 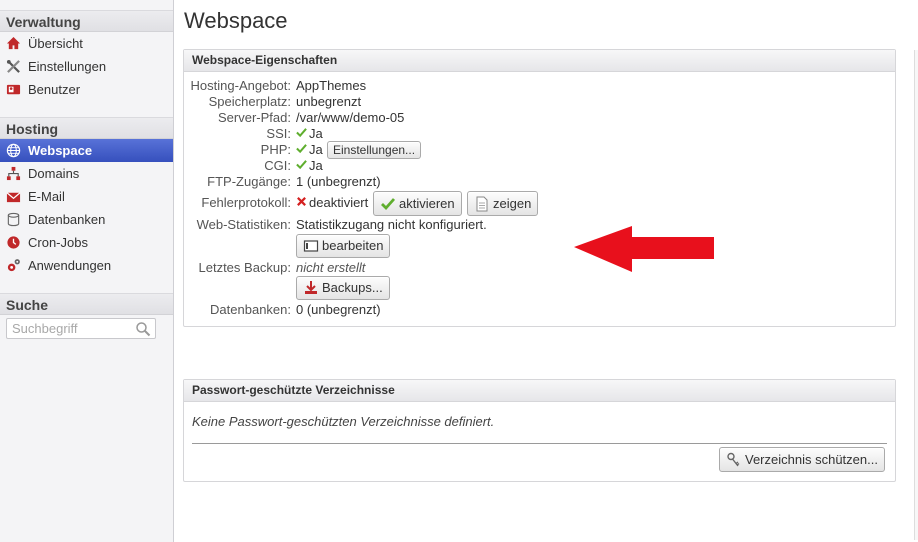 What do you see at coordinates (86, 173) in the screenshot?
I see `sidebar-item-domains: Domains` at bounding box center [86, 173].